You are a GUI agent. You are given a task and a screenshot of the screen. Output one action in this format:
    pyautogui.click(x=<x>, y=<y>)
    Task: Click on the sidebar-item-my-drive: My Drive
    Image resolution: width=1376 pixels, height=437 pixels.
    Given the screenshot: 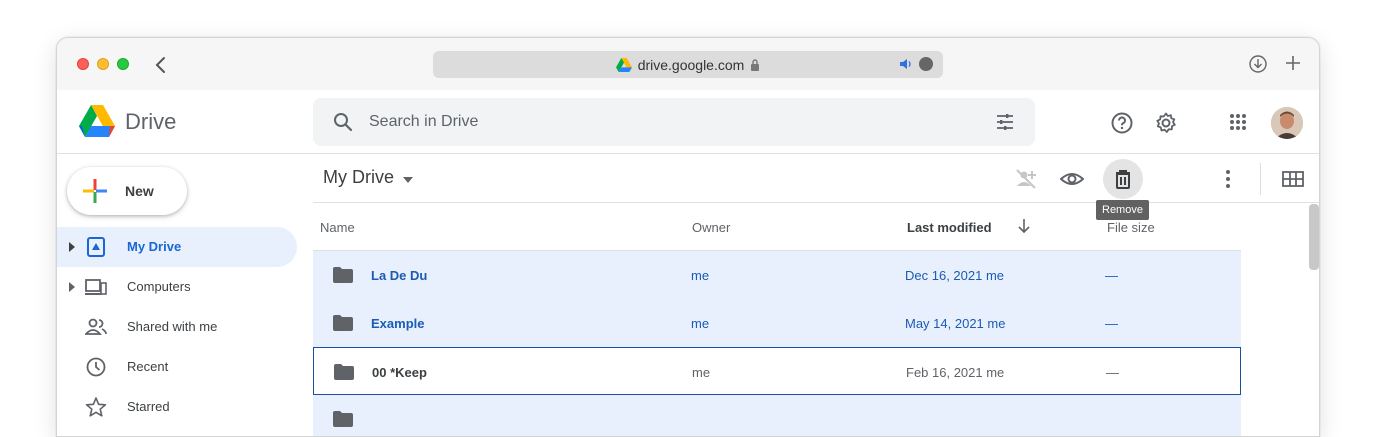 What is the action you would take?
    pyautogui.click(x=177, y=247)
    